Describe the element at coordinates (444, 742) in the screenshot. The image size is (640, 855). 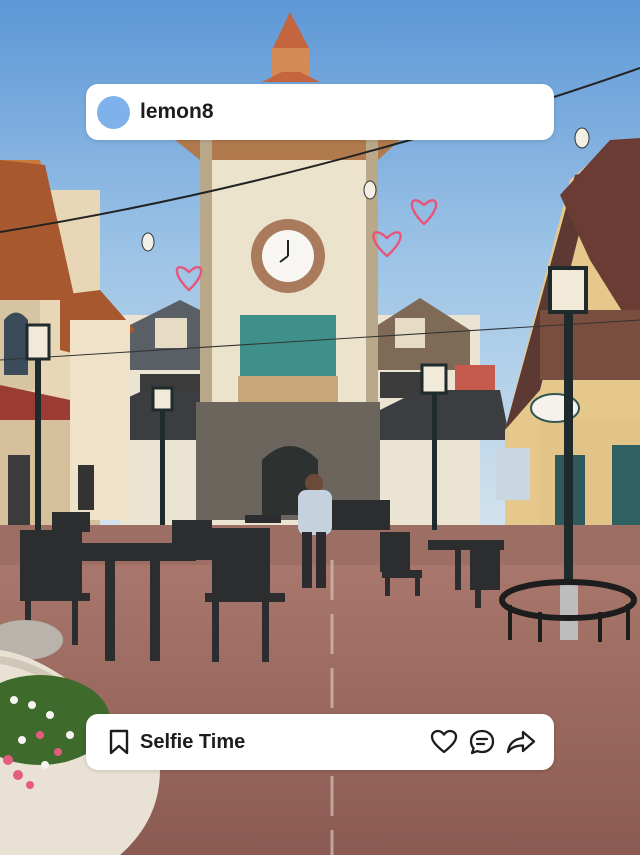
I see `heart-icon` at that location.